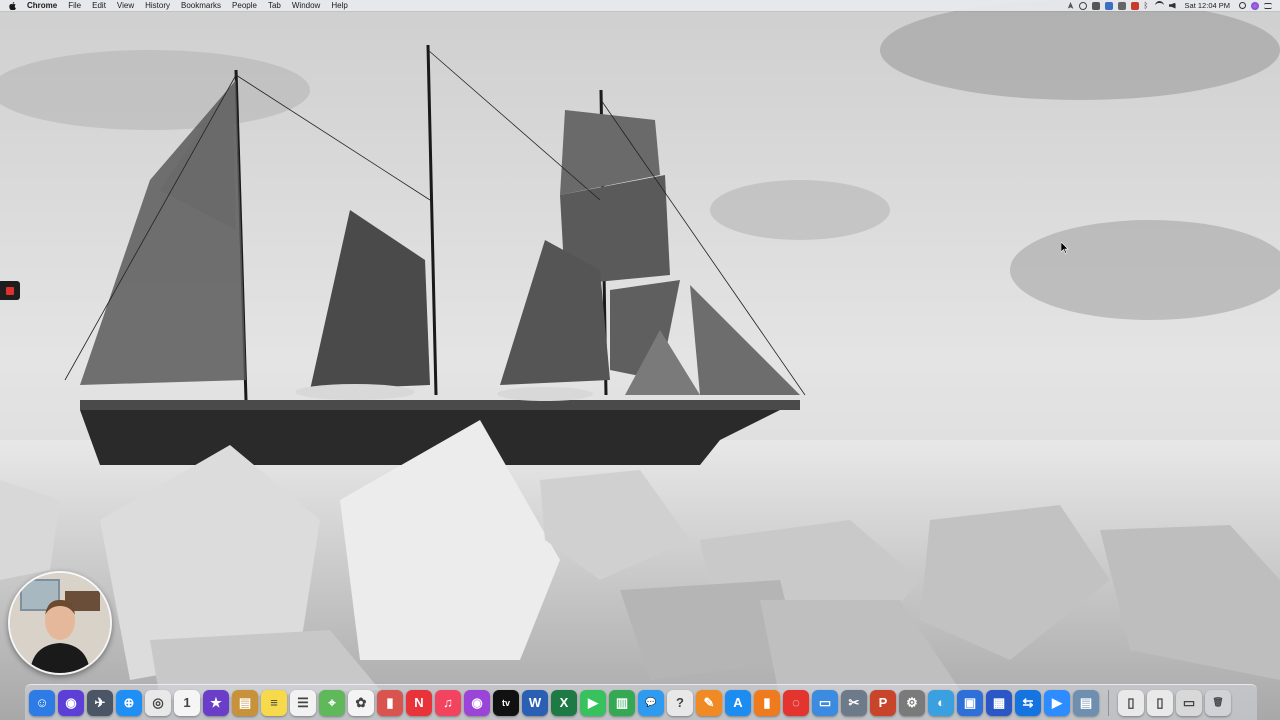 The width and height of the screenshot is (1280, 720). I want to click on word-icon: W, so click(535, 702).